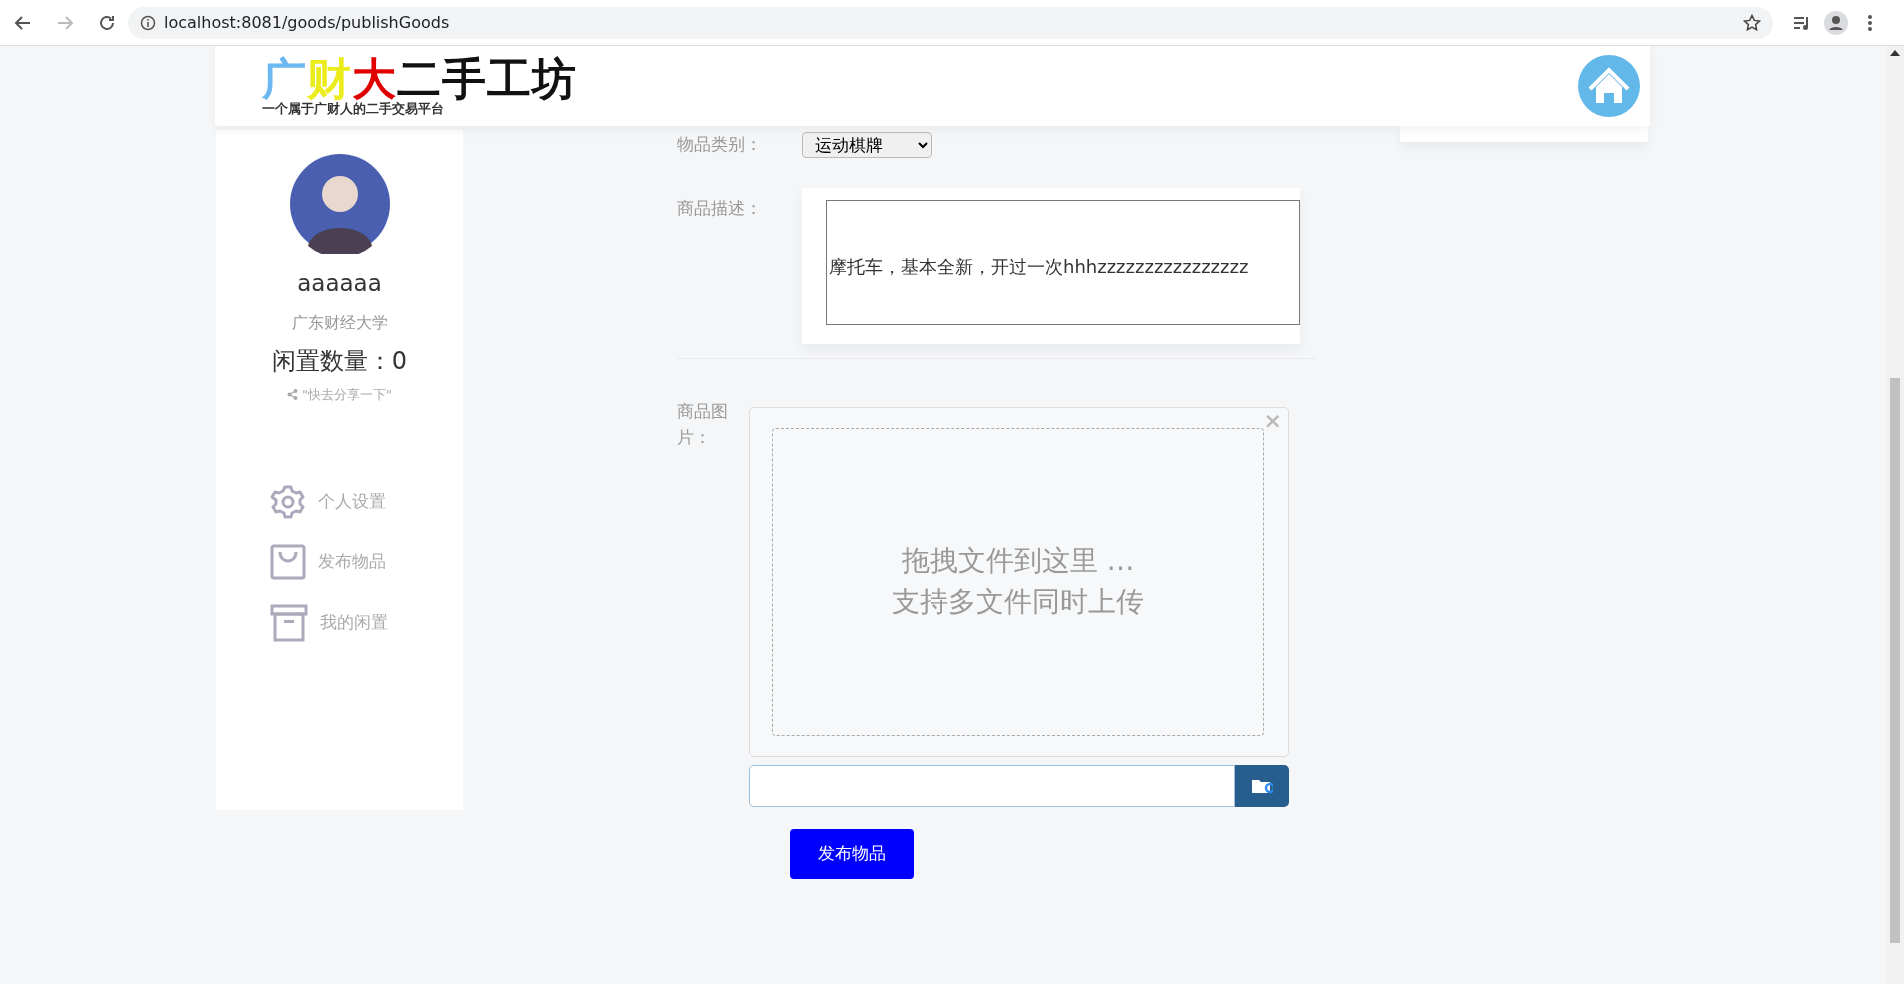  What do you see at coordinates (720, 145) in the screenshot?
I see `field-label: 物品类别：` at bounding box center [720, 145].